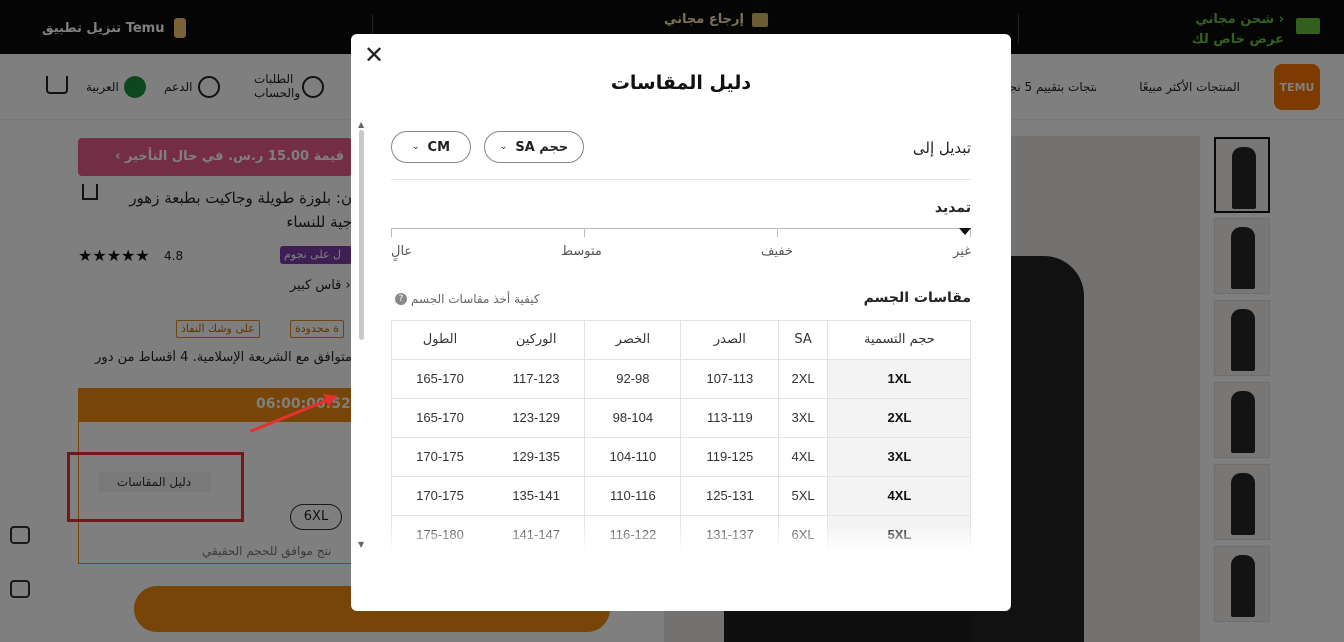  I want to click on convert-label: تبديل إلى, so click(941, 148).